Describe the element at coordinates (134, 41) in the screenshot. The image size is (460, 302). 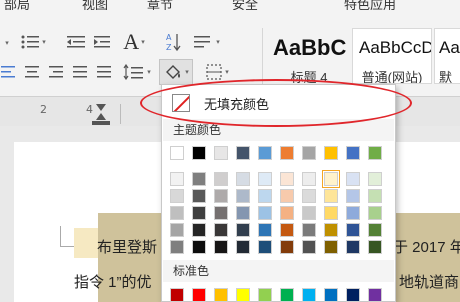
I see `text-effects-button: A ▾` at that location.